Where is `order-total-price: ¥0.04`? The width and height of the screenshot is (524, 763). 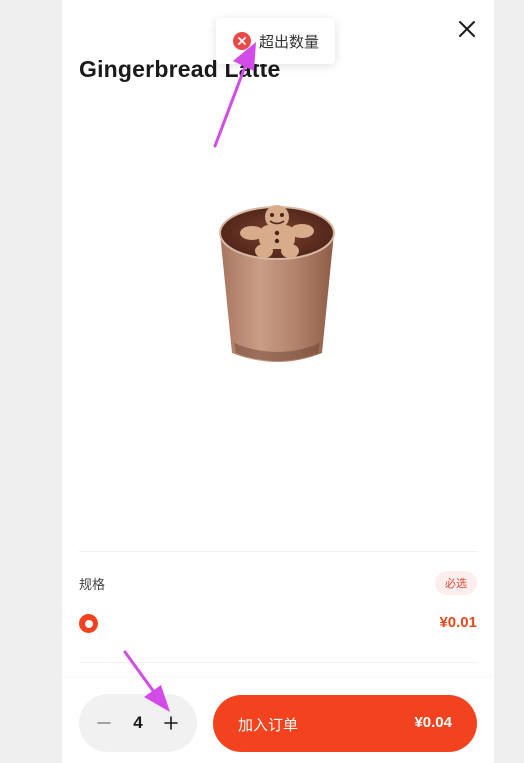
order-total-price: ¥0.04 is located at coordinates (433, 722).